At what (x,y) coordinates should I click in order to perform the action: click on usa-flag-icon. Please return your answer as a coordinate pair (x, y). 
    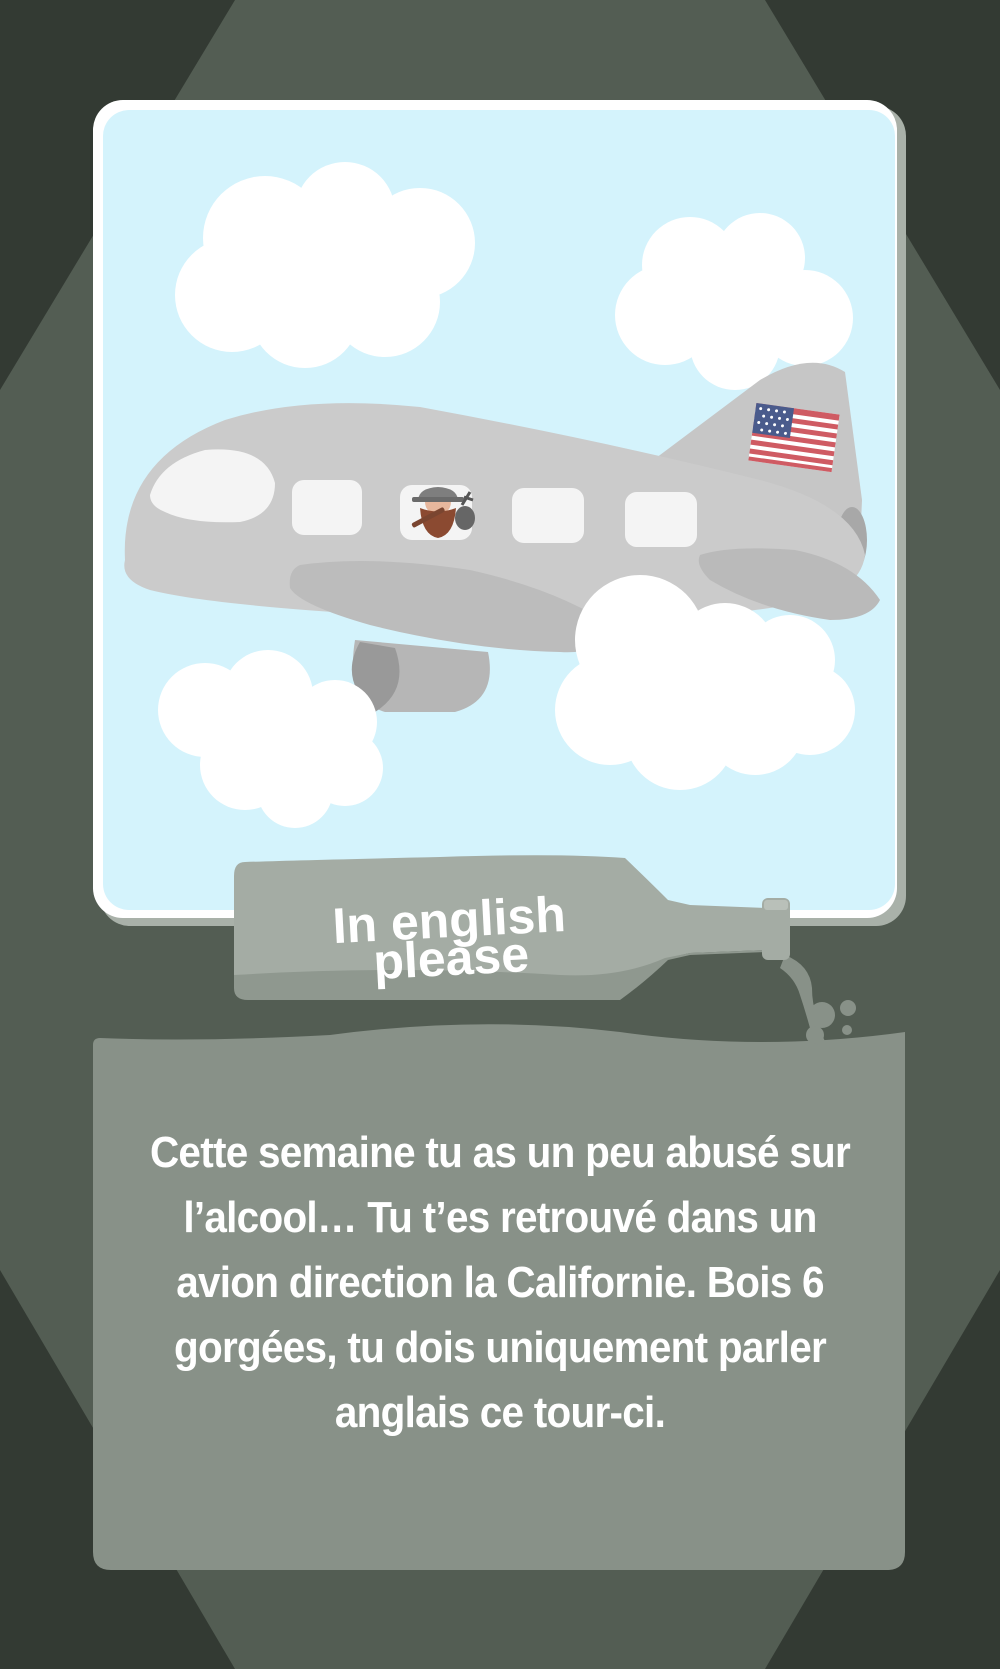
    Looking at the image, I should click on (794, 437).